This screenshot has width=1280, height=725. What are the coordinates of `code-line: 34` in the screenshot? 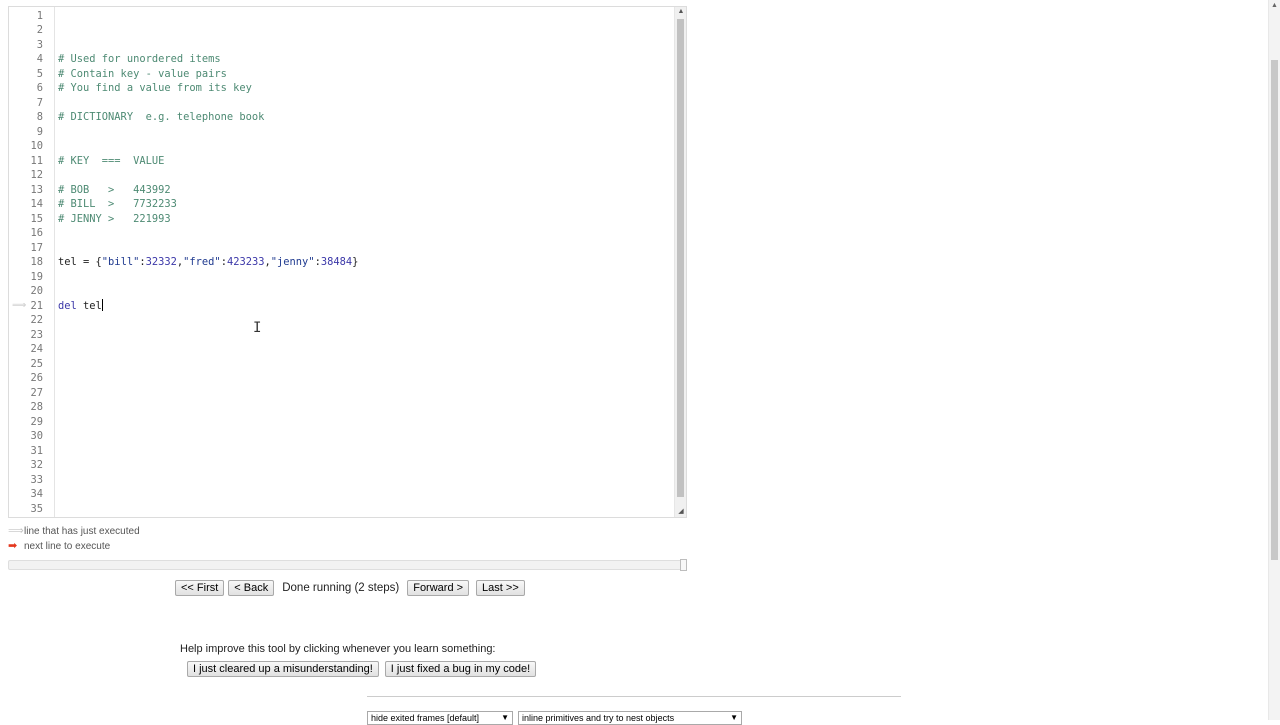 It's located at (341, 494).